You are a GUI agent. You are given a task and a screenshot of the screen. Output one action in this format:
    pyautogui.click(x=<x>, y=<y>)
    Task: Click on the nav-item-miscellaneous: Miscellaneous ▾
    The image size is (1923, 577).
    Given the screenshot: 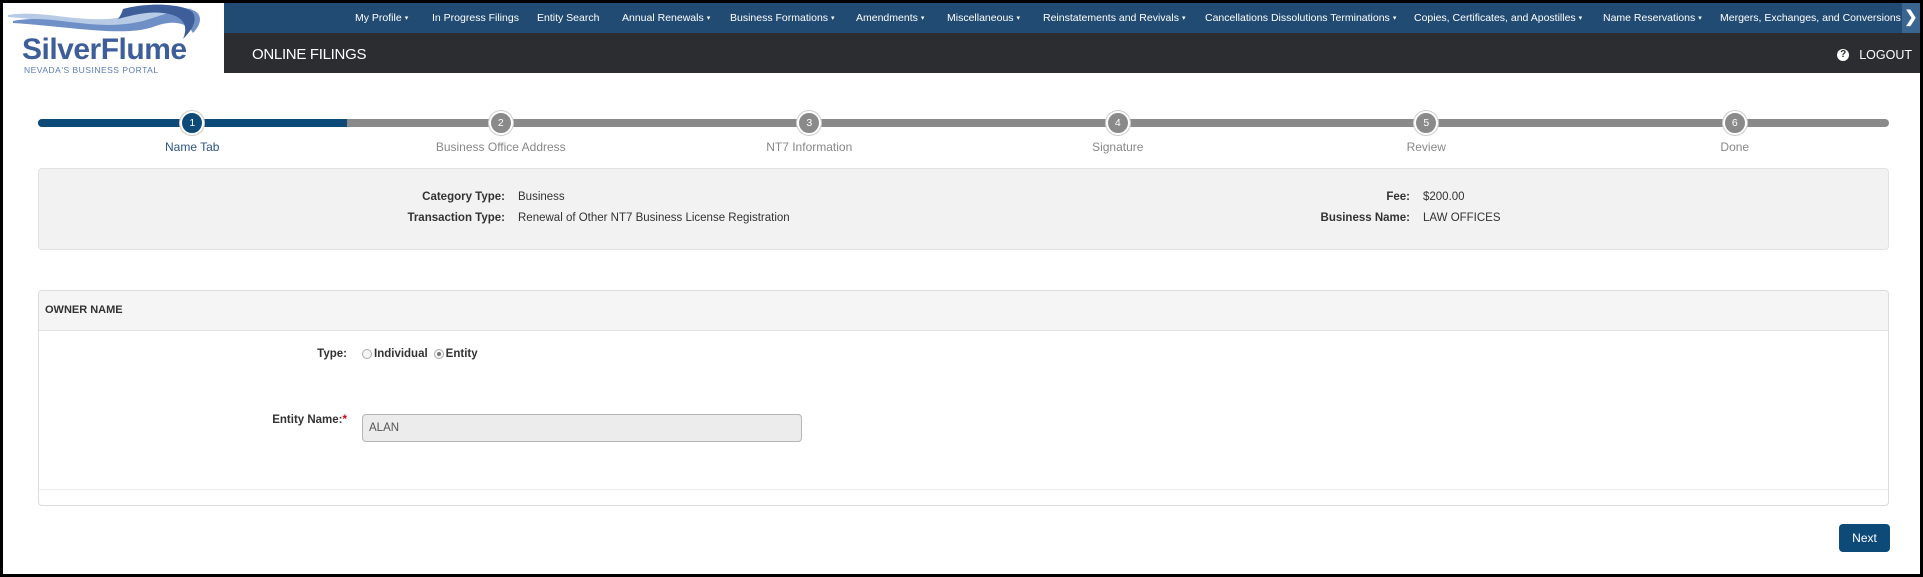 What is the action you would take?
    pyautogui.click(x=983, y=18)
    